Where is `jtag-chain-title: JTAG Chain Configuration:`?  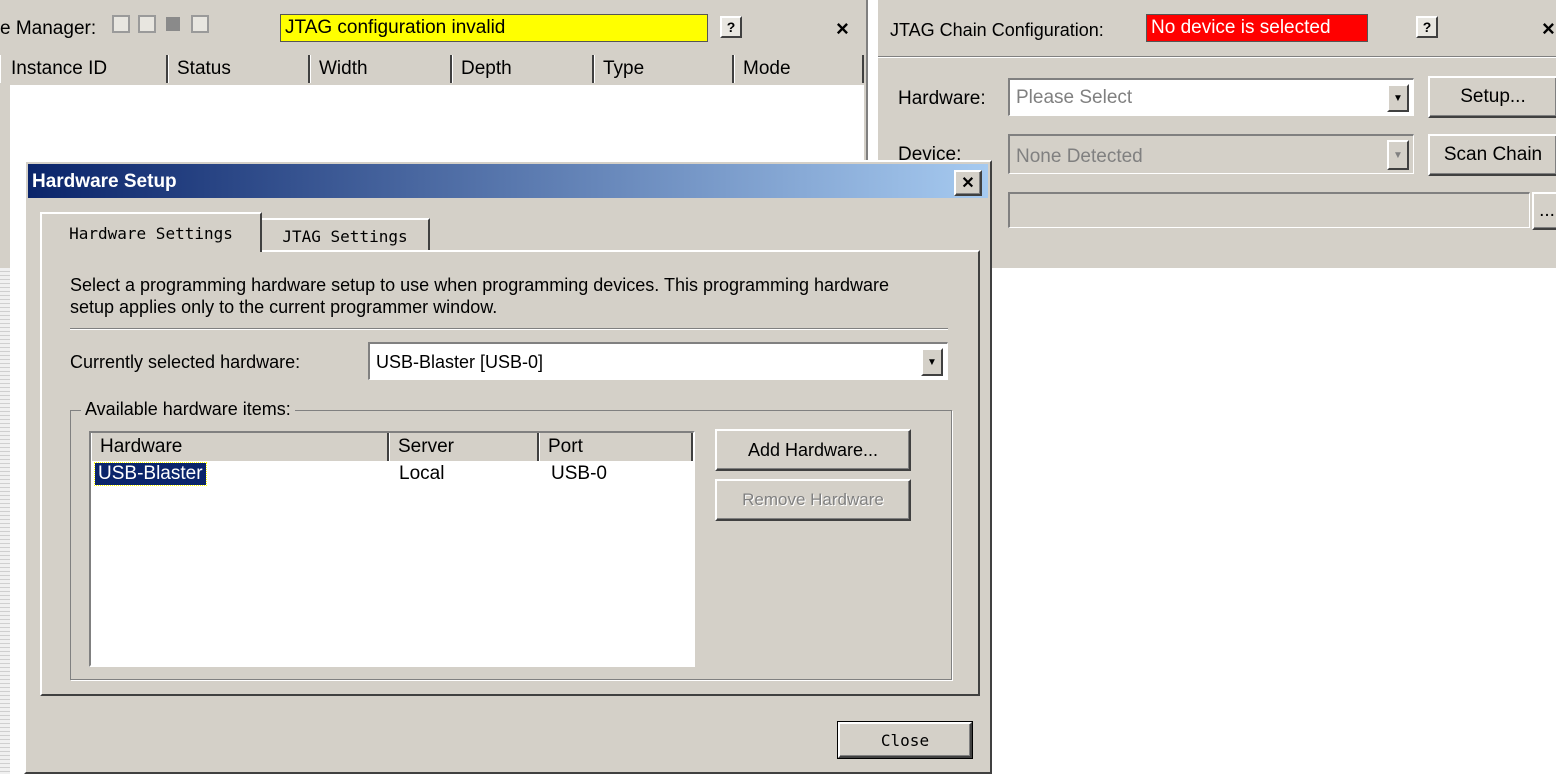
jtag-chain-title: JTAG Chain Configuration: is located at coordinates (997, 30).